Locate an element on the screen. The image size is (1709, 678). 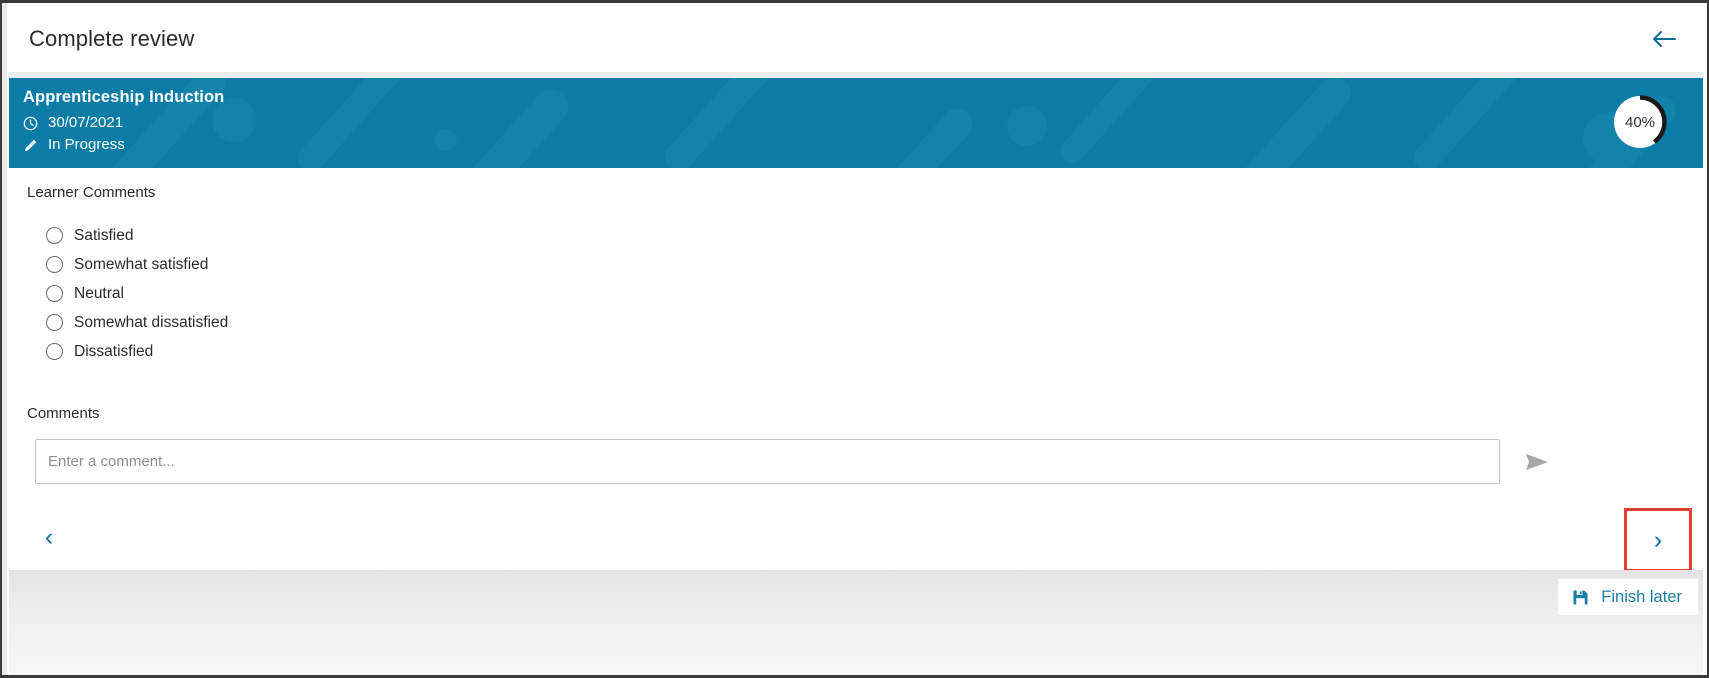
save-icon is located at coordinates (1580, 597).